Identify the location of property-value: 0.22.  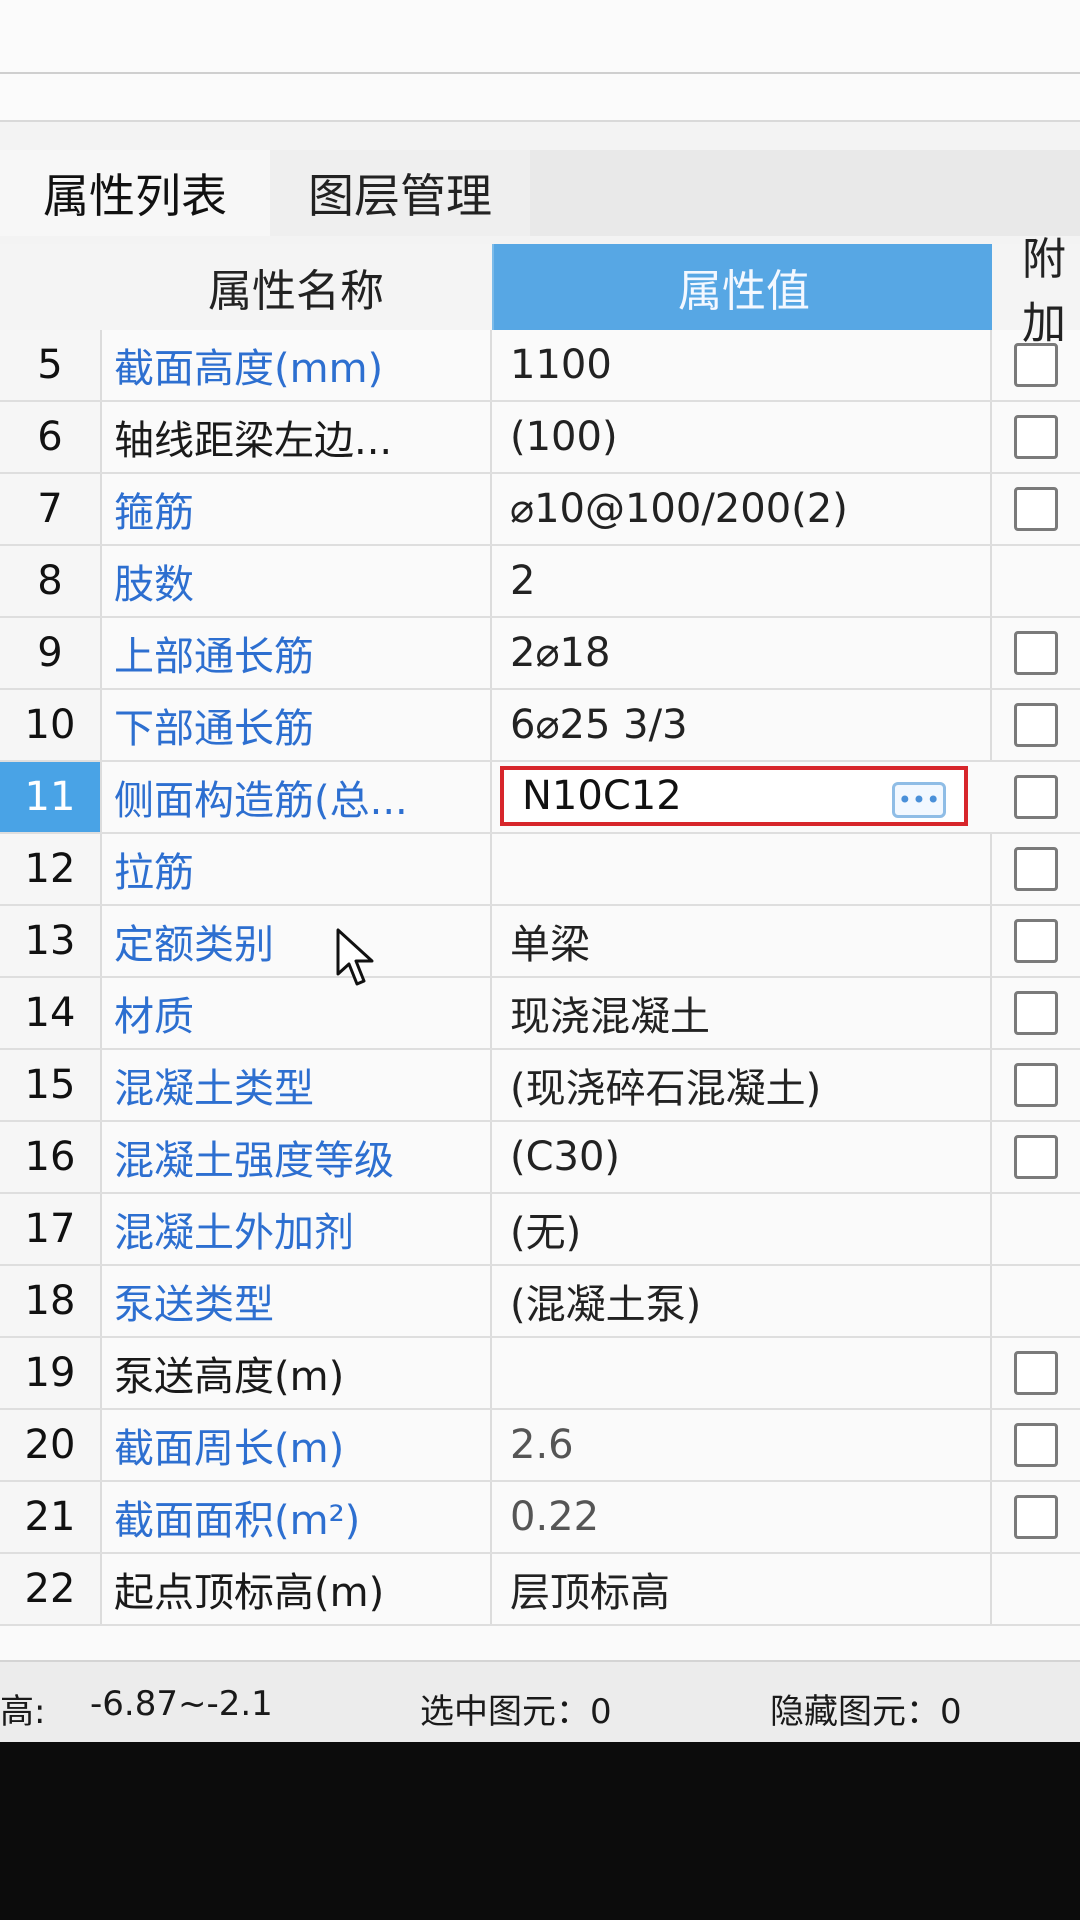
(742, 1517).